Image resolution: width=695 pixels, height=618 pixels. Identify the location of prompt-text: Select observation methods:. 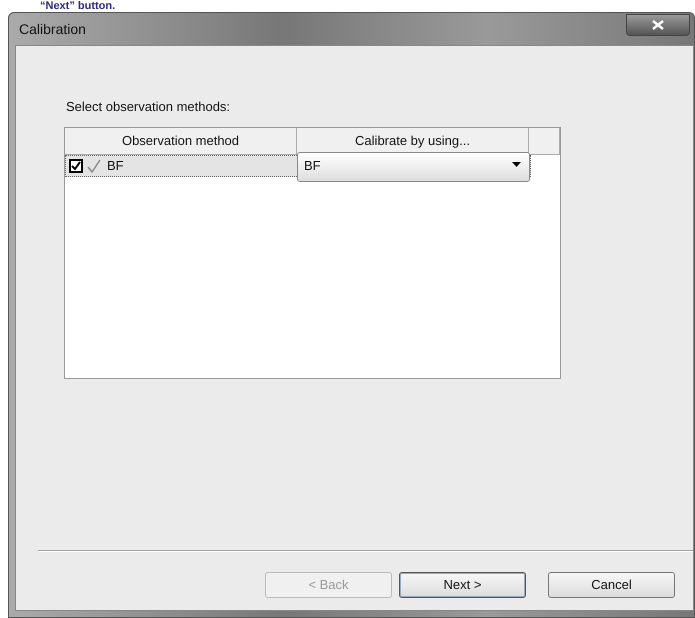
(148, 106).